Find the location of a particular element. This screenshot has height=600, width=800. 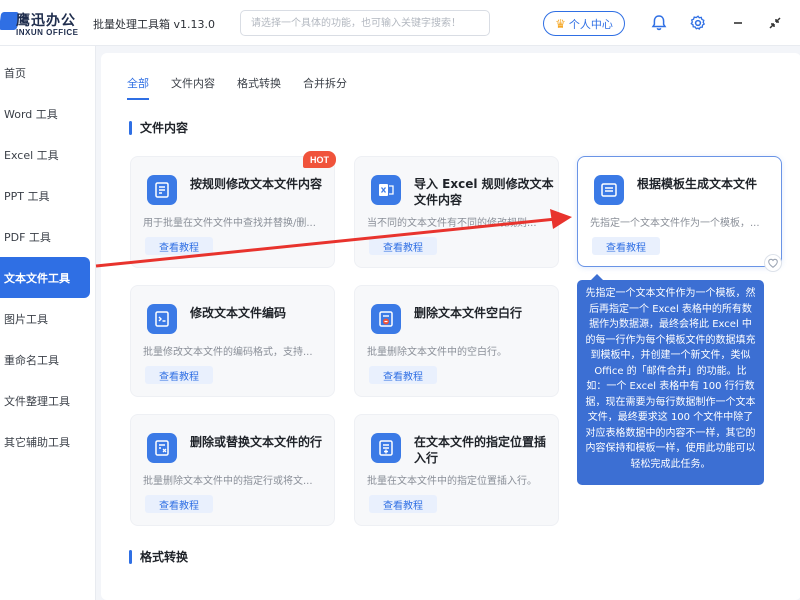

section-title-text: 文件内容 is located at coordinates (164, 128).